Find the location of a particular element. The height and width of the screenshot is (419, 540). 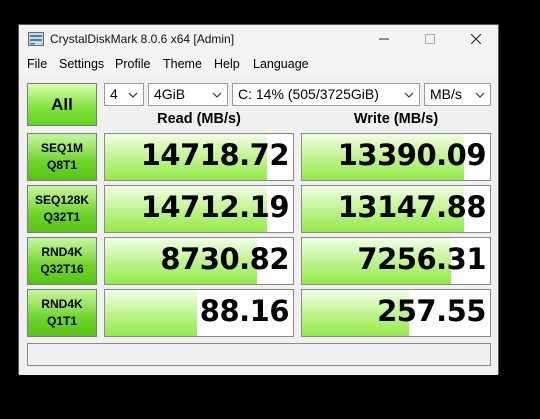

write-result-rnd4k-q1t1: 257.55 is located at coordinates (396, 313).